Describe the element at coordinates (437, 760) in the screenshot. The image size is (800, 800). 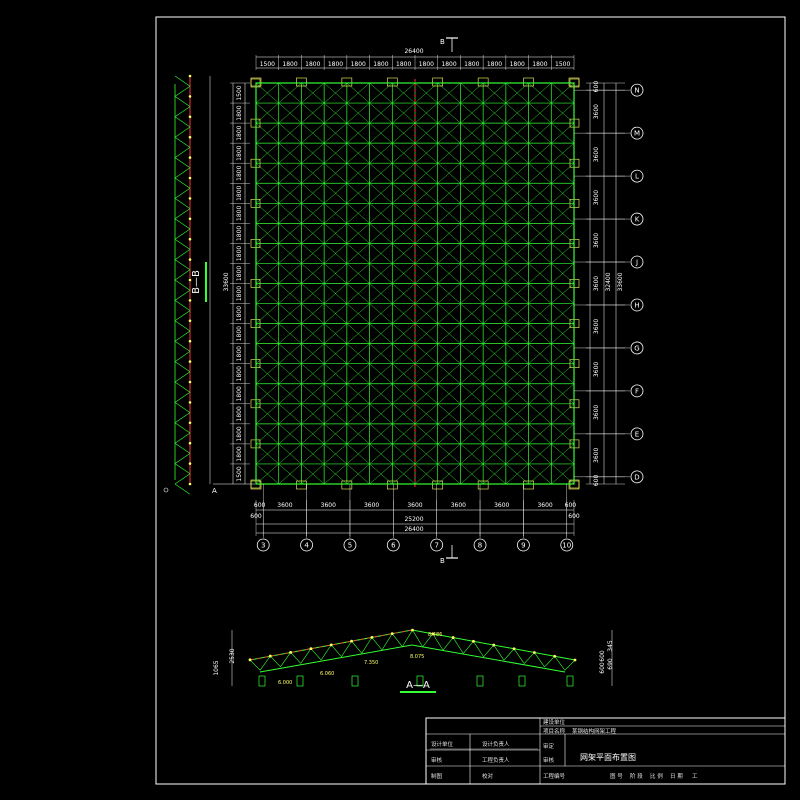
I see `tb-review: 审核` at that location.